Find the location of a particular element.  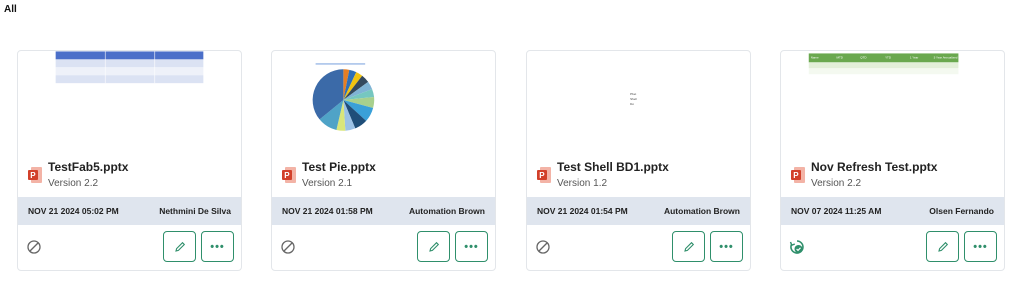

modified-date: NOV 21 2024 05:02 PM is located at coordinates (73, 211).